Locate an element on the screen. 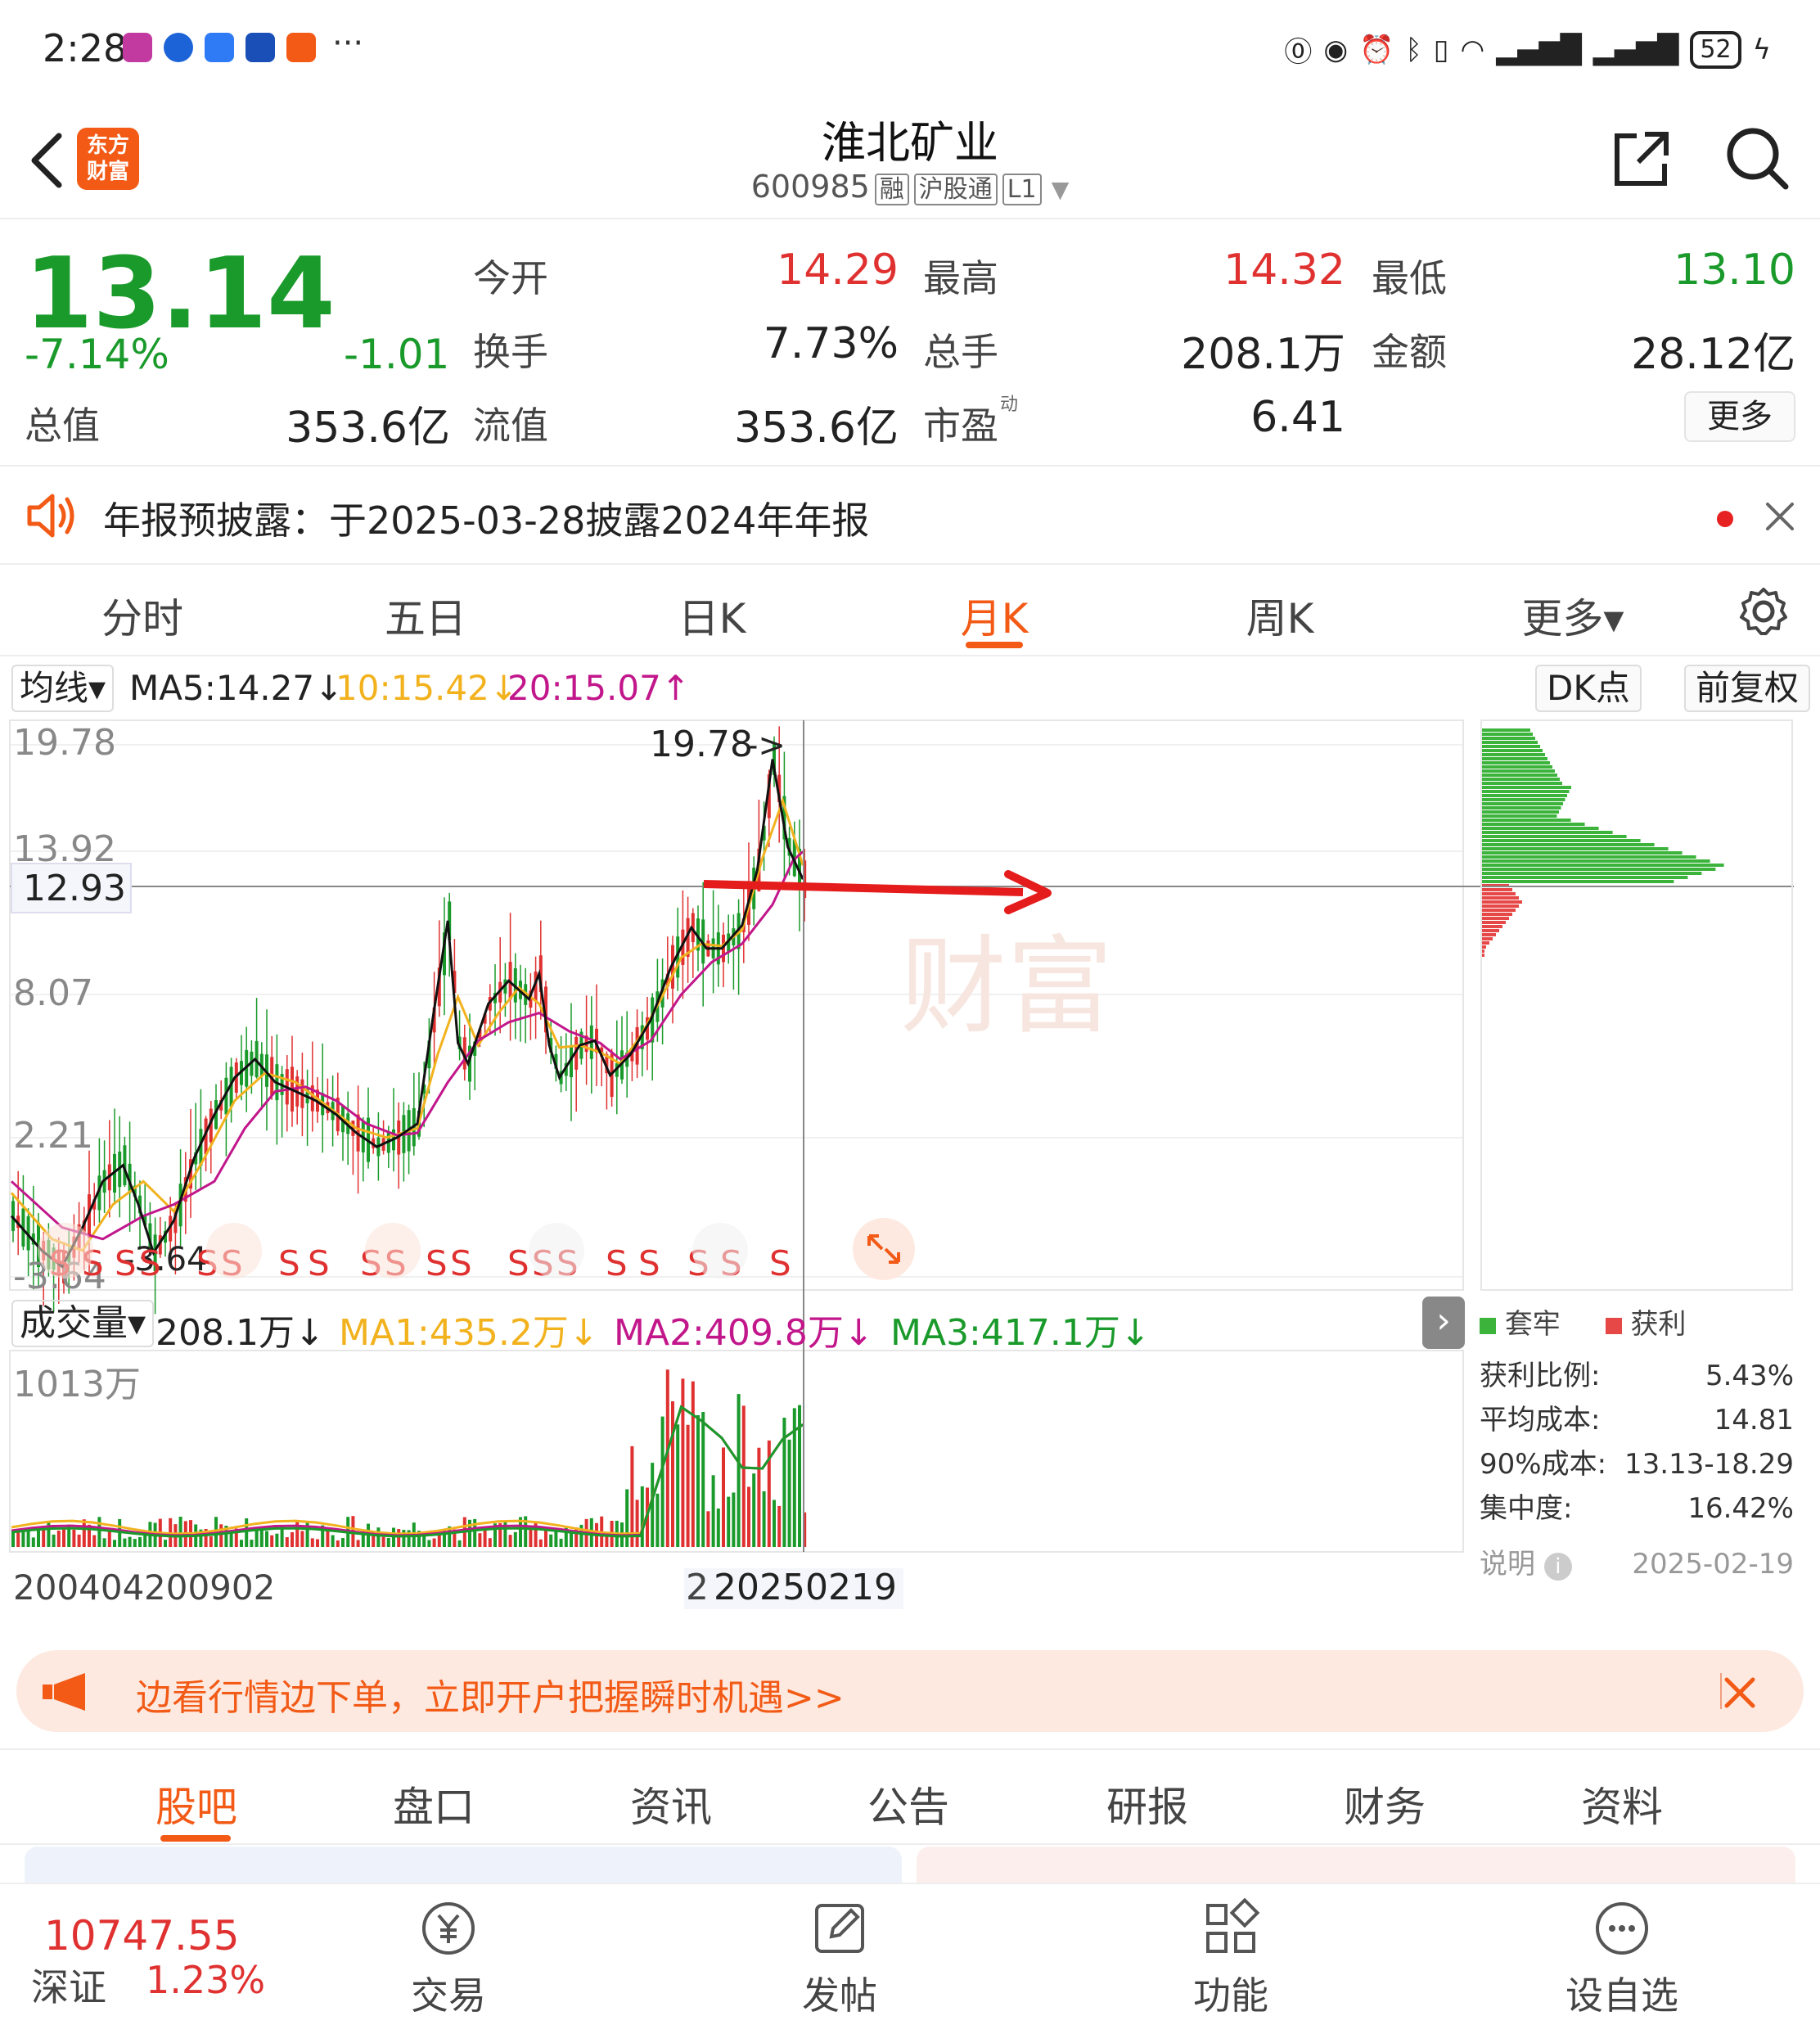 Image resolution: width=1820 pixels, height=2043 pixels. search-icon is located at coordinates (1756, 157).